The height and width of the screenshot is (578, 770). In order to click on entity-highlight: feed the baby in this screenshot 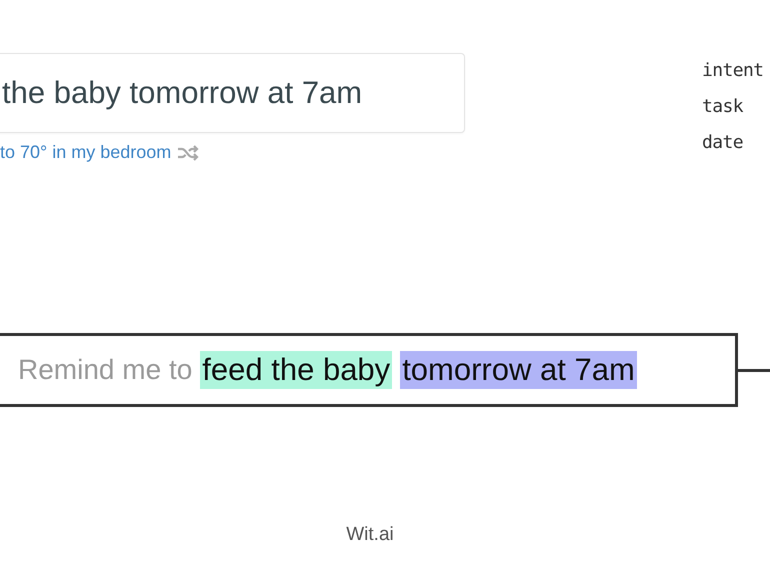, I will do `click(296, 370)`.